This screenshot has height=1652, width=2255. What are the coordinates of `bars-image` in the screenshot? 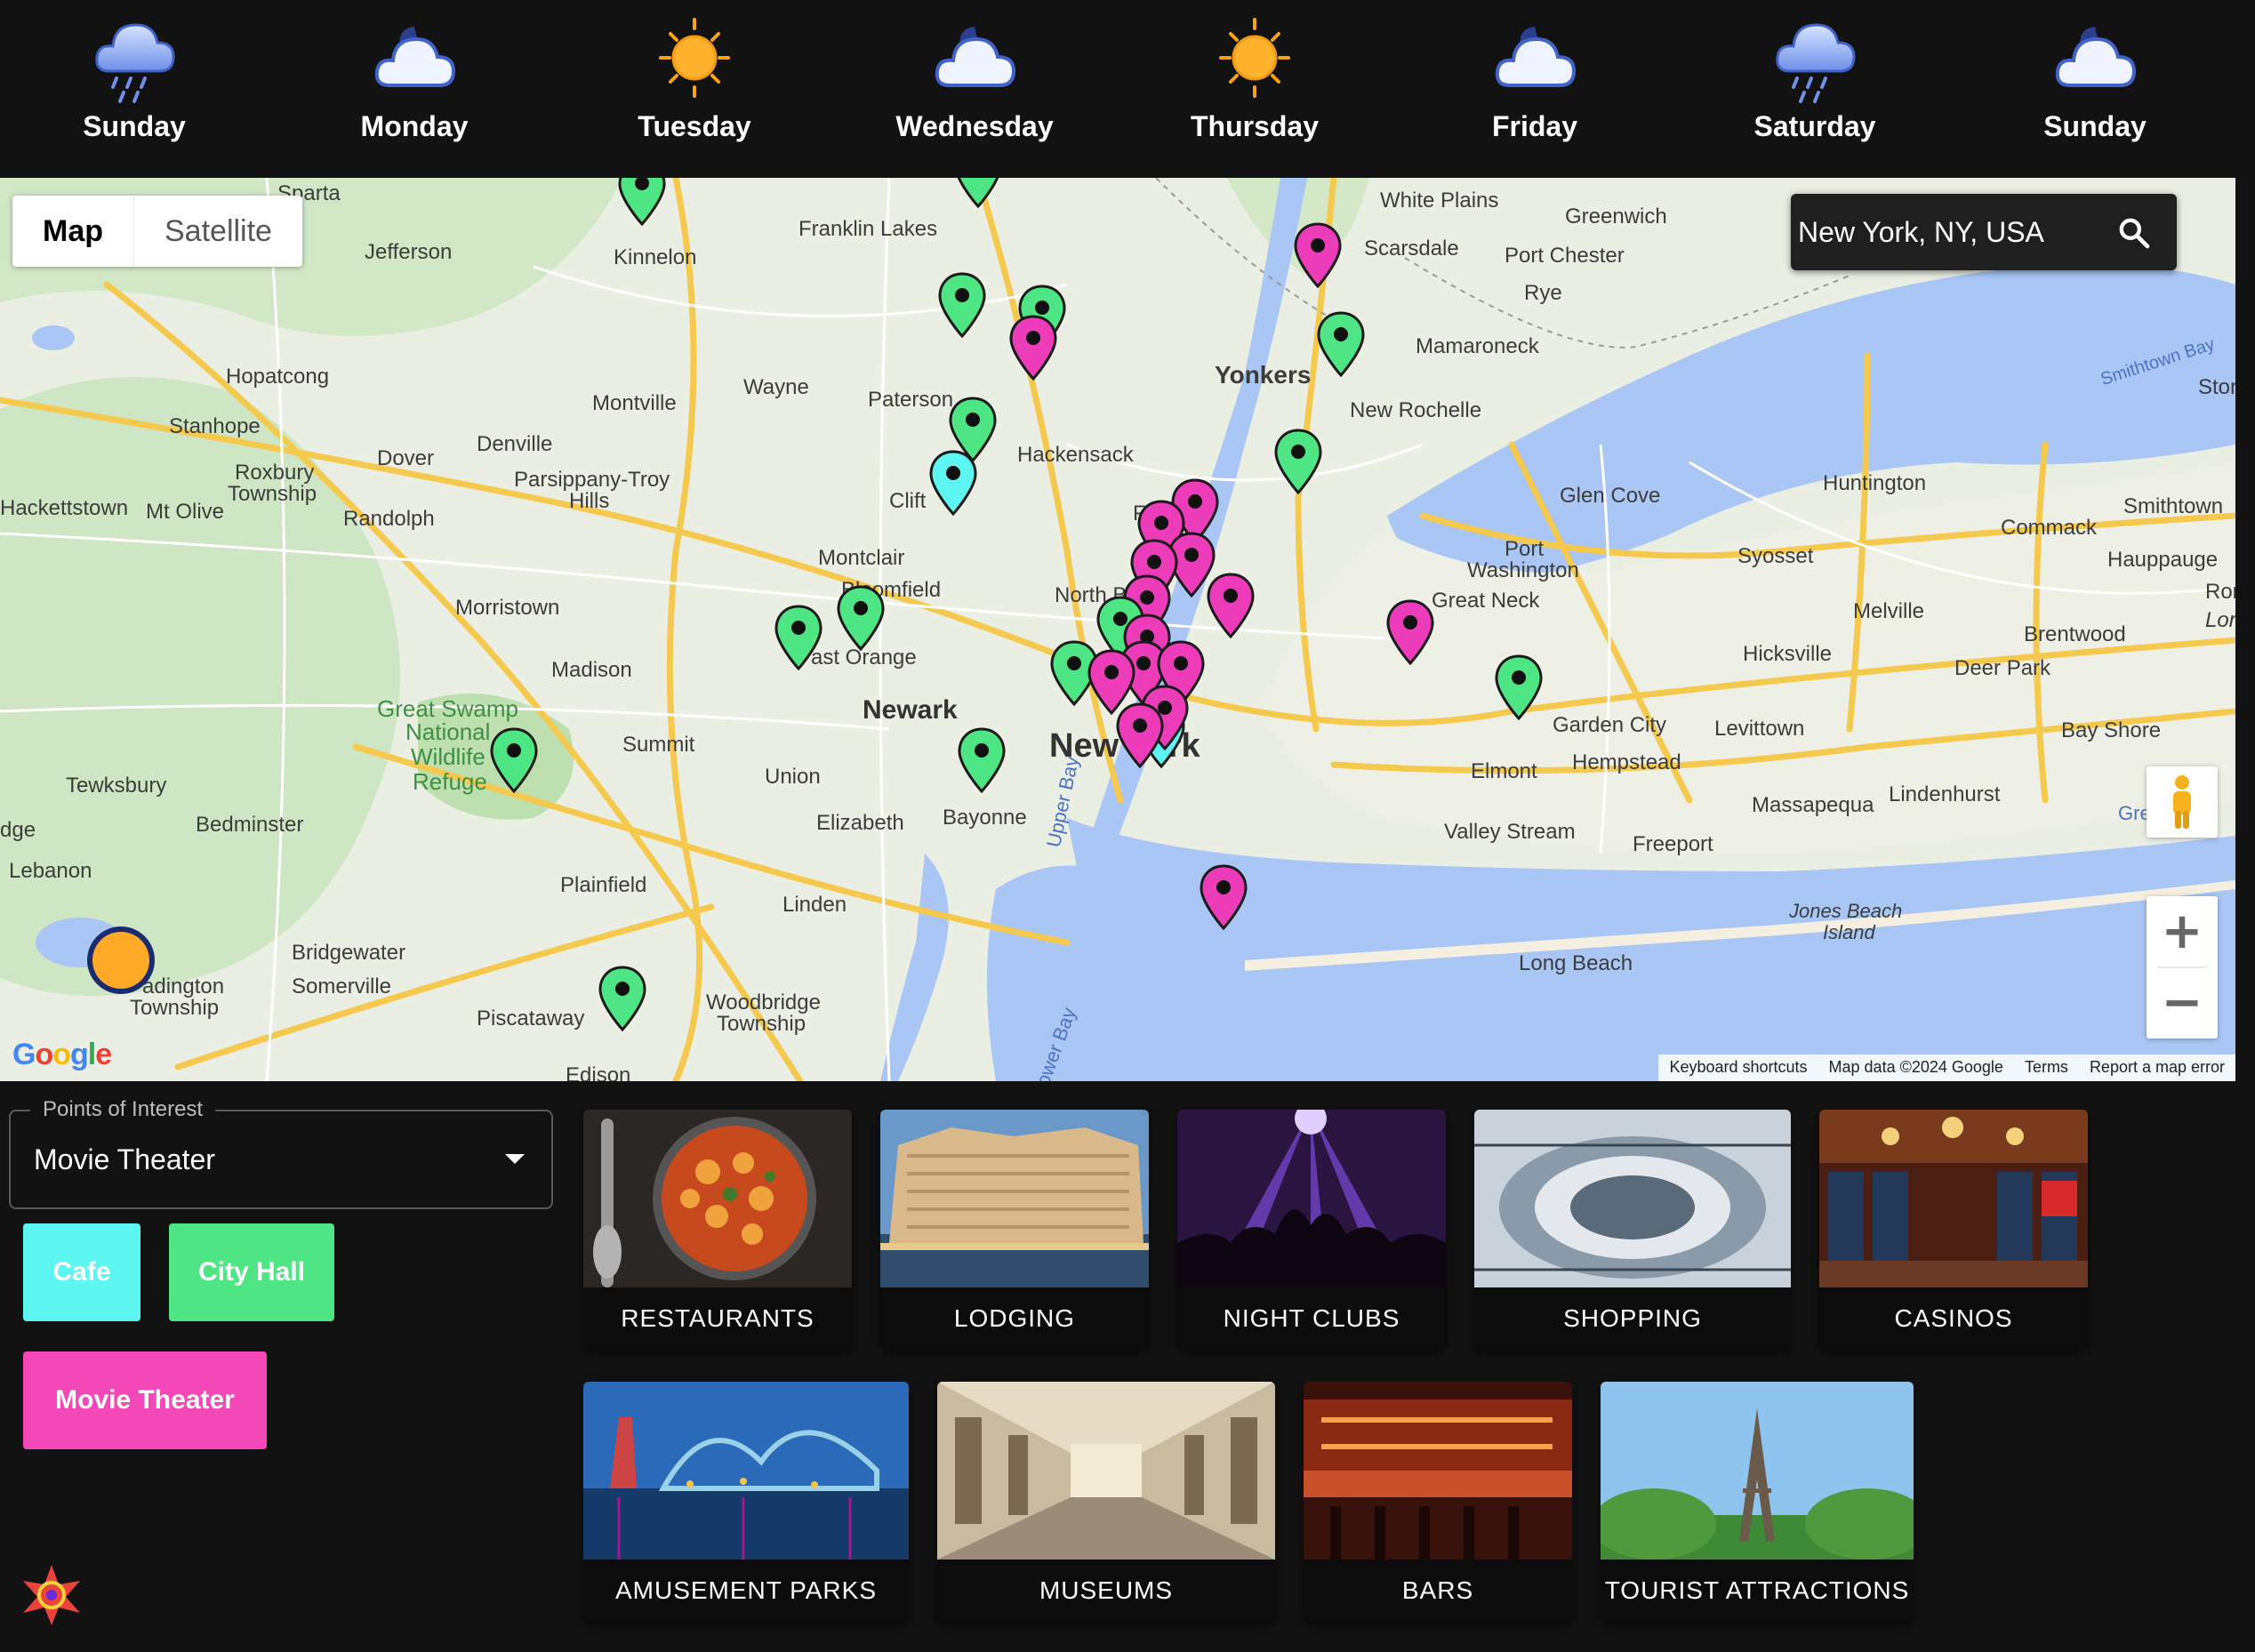 It's located at (1438, 1471).